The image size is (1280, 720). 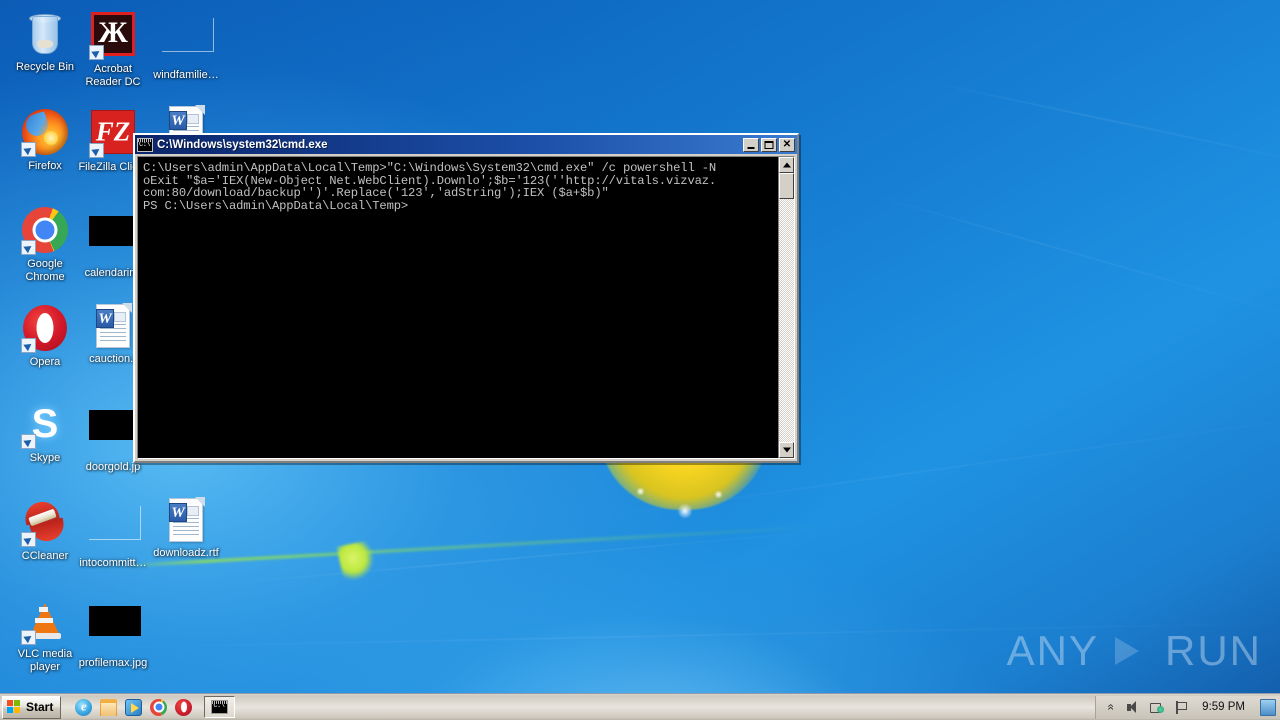 I want to click on cmd-title-bar: C:\Windows\system32\cmd.exe ✕, so click(x=466, y=144).